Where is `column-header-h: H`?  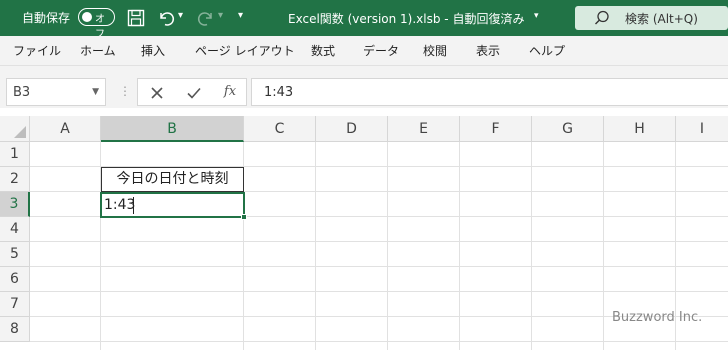
column-header-h: H is located at coordinates (640, 129).